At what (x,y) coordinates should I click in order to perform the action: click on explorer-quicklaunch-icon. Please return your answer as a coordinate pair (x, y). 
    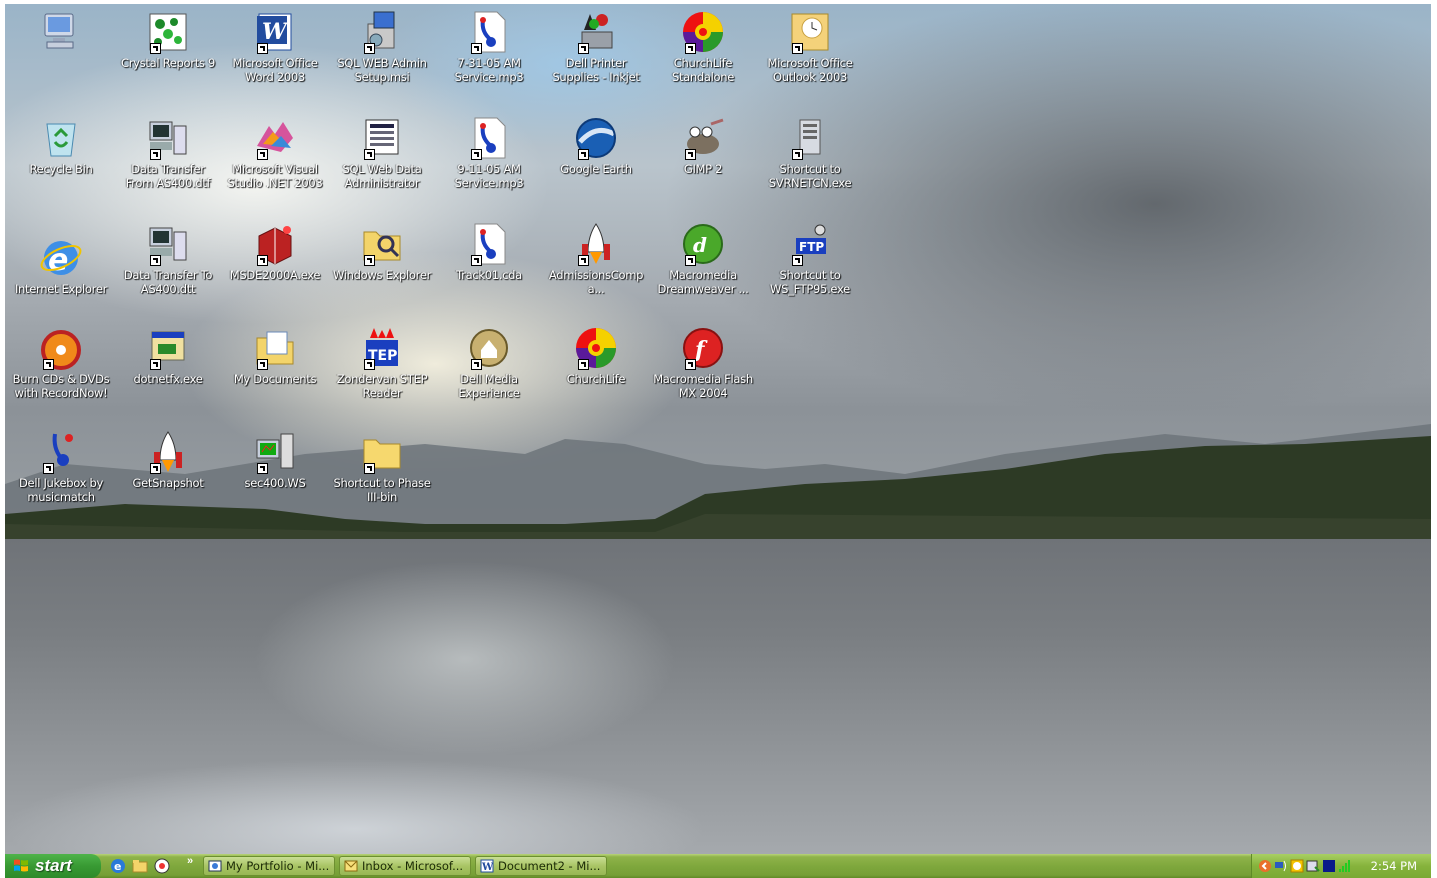
    Looking at the image, I should click on (140, 866).